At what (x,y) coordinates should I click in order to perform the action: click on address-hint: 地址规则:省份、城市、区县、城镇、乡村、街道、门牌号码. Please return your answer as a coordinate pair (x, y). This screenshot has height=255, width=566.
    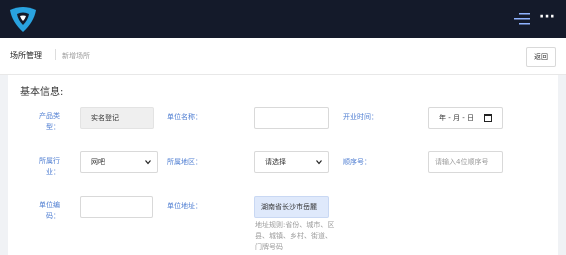
    Looking at the image, I should click on (295, 236).